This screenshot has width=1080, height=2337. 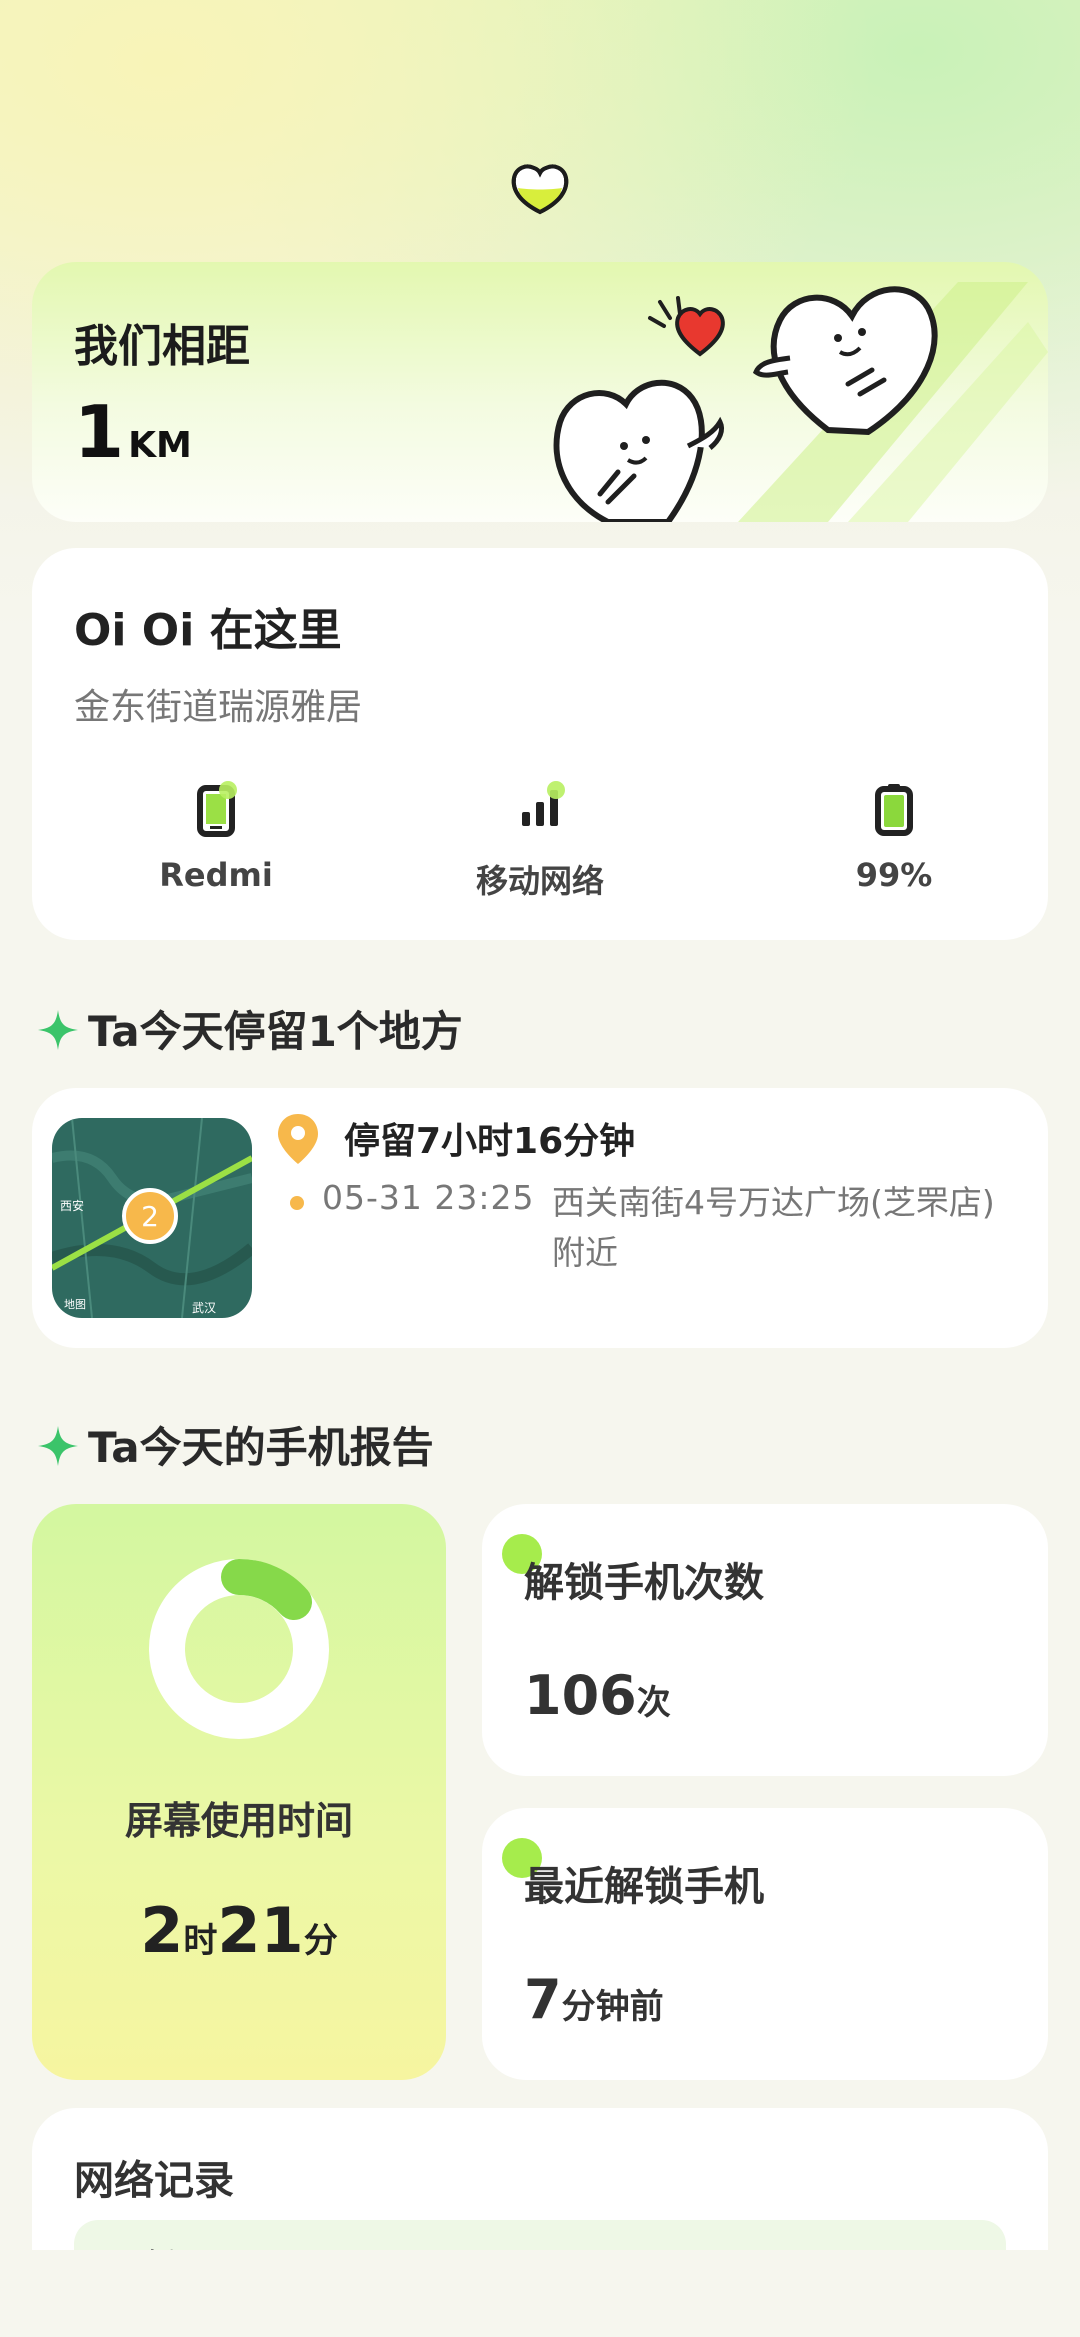 What do you see at coordinates (200, 1941) in the screenshot?
I see `screen-hours-unit: 时` at bounding box center [200, 1941].